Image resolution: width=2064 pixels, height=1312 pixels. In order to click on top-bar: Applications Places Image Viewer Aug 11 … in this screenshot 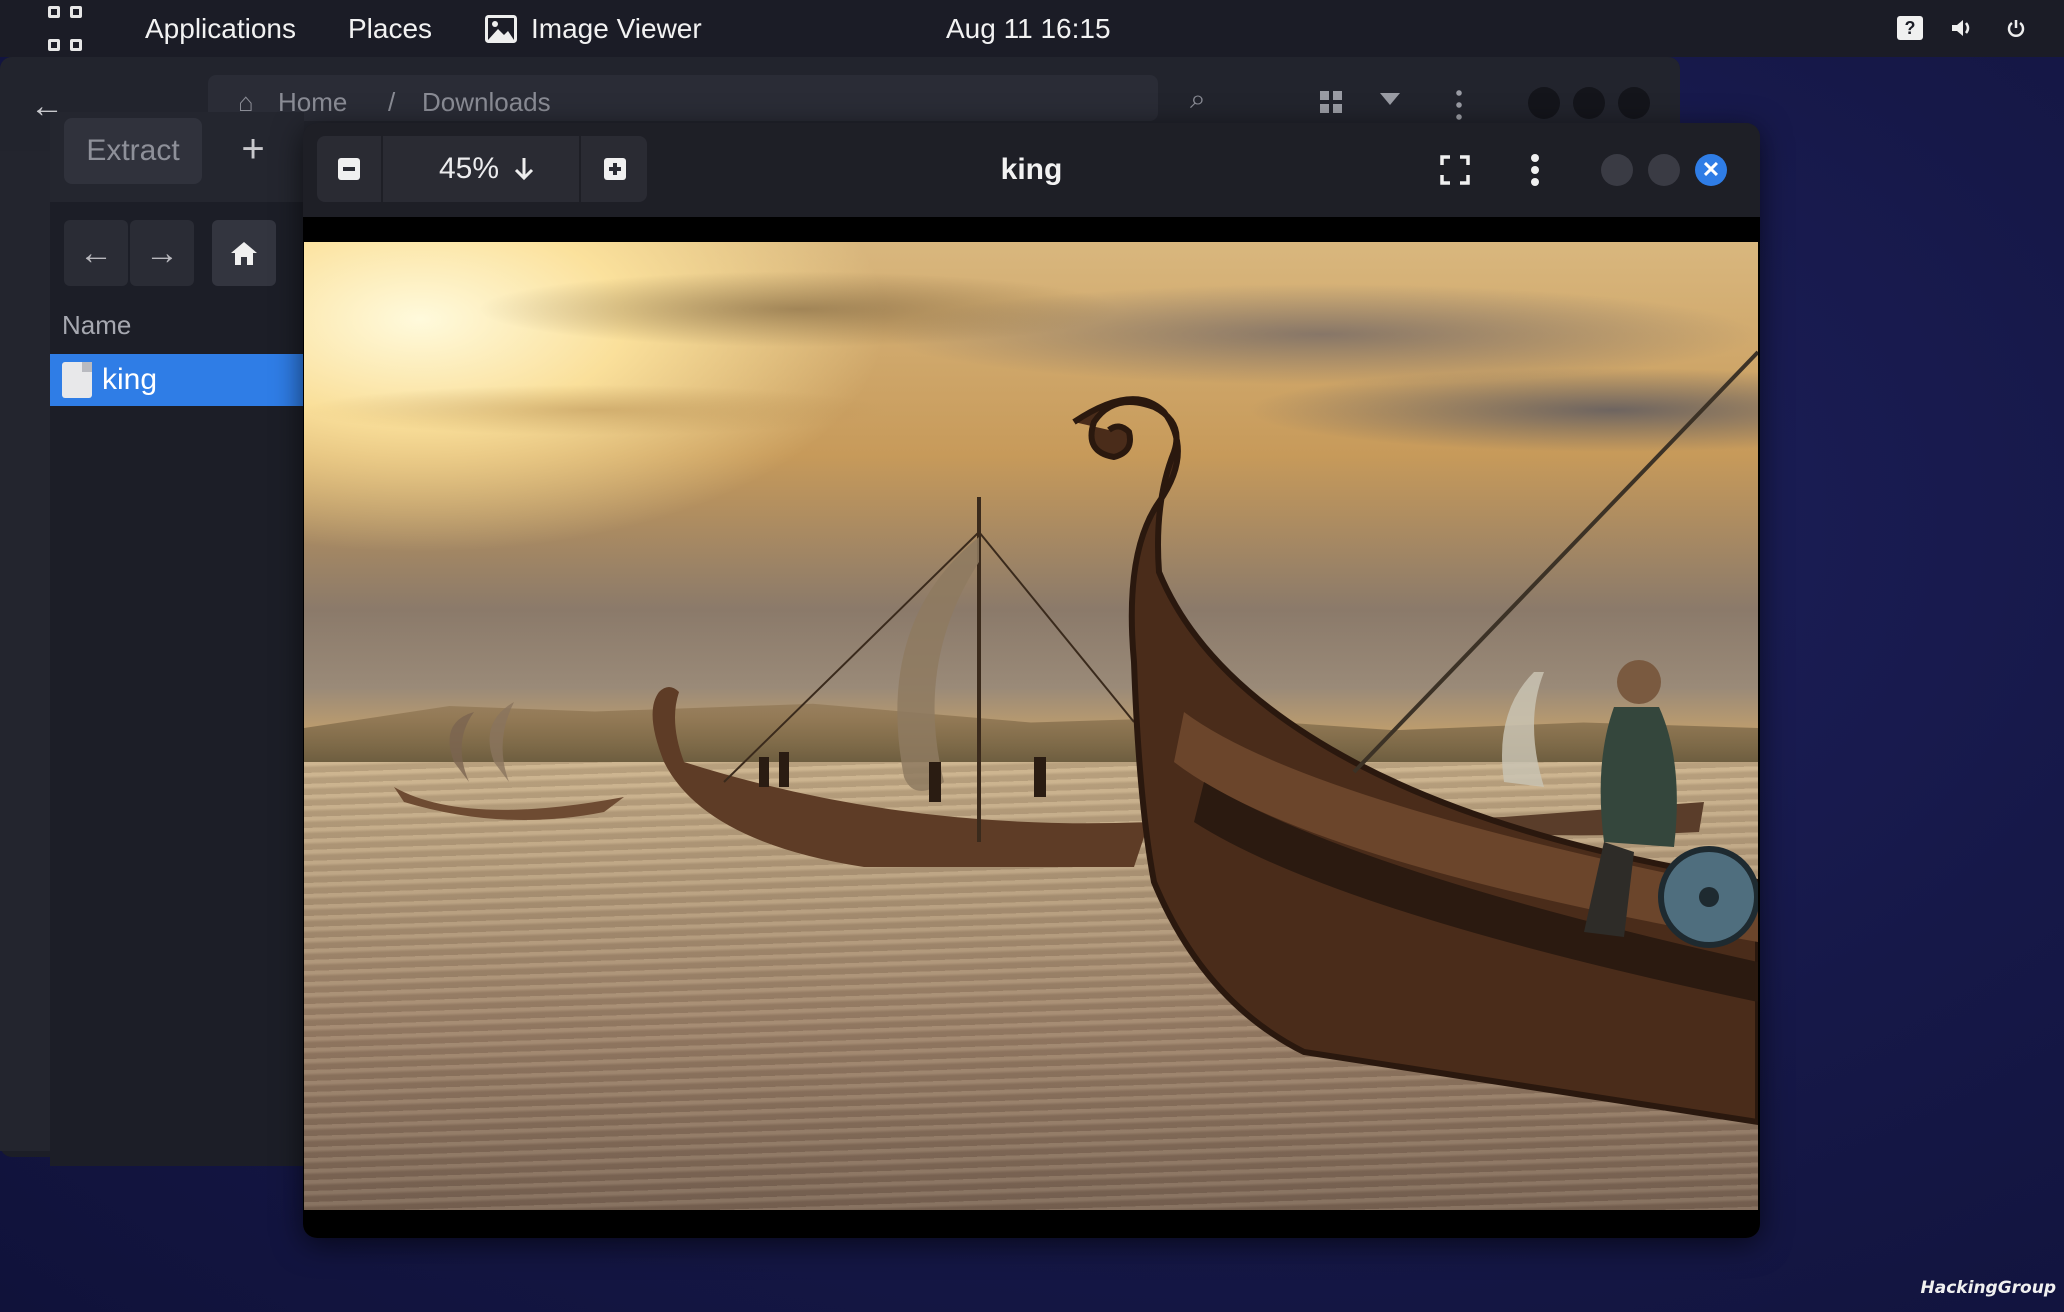, I will do `click(1032, 28)`.